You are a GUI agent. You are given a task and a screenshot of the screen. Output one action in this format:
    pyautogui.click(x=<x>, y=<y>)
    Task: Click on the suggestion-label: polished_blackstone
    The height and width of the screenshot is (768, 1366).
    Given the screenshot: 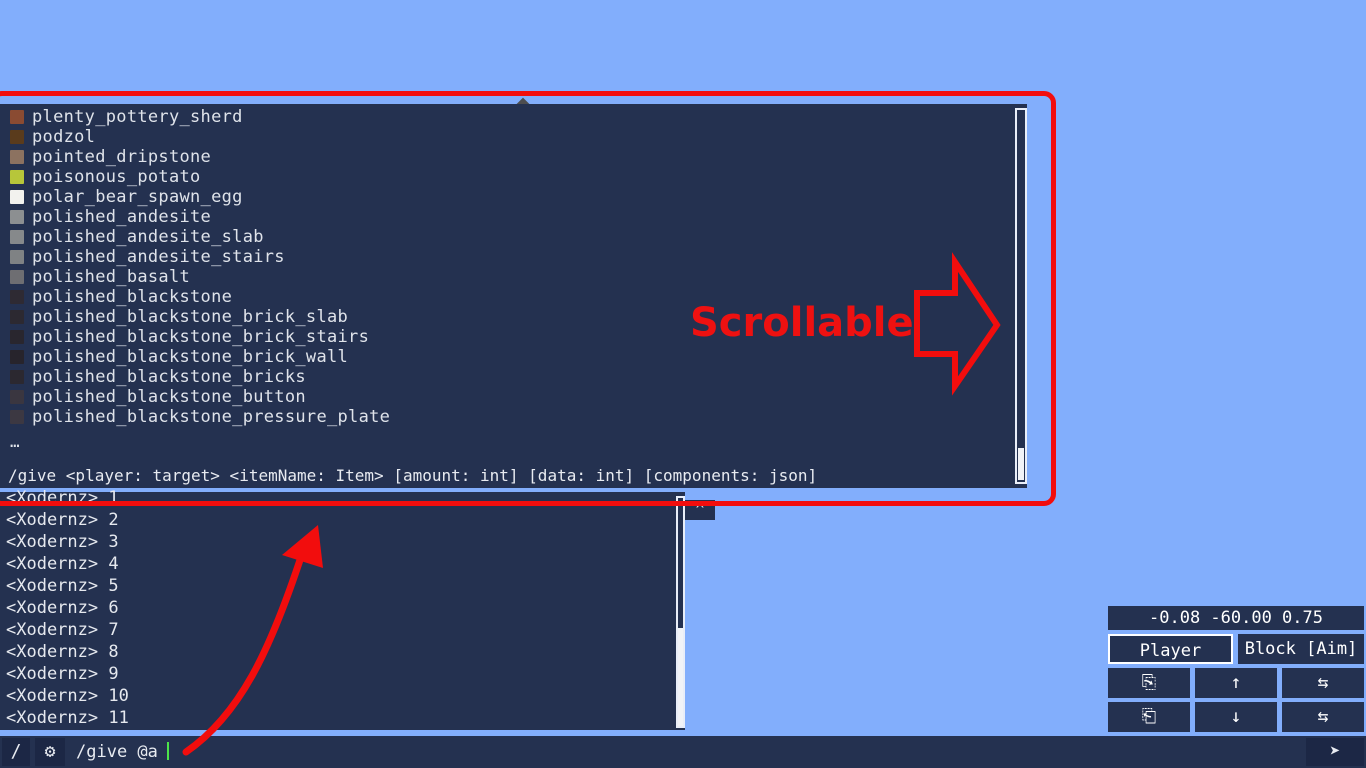 What is the action you would take?
    pyautogui.click(x=132, y=297)
    